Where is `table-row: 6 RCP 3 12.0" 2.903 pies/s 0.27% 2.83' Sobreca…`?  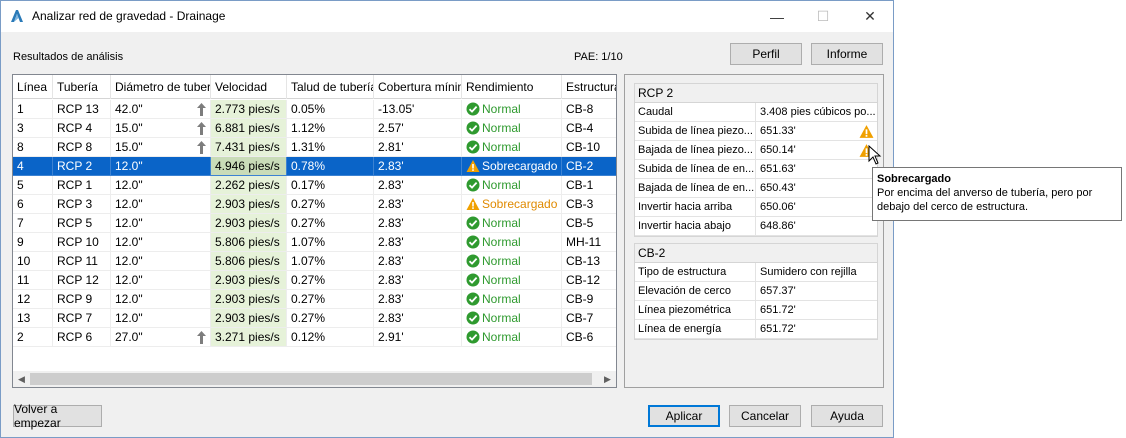
table-row: 6 RCP 3 12.0" 2.903 pies/s 0.27% 2.83' Sobreca… is located at coordinates (314, 204).